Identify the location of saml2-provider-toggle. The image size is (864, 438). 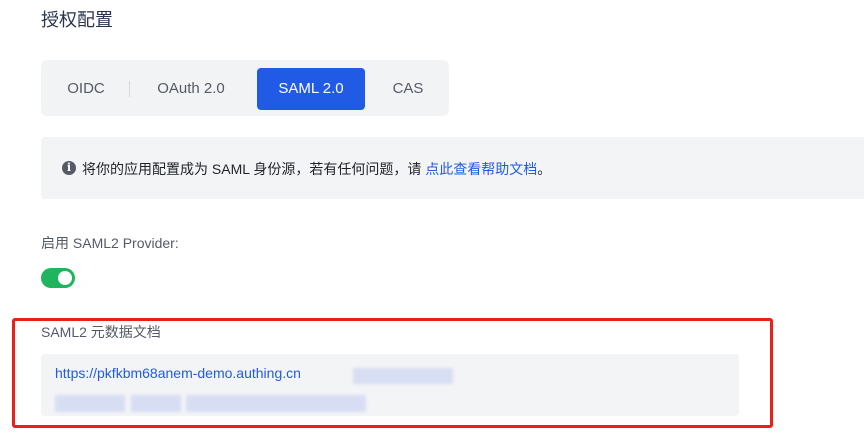
(58, 278).